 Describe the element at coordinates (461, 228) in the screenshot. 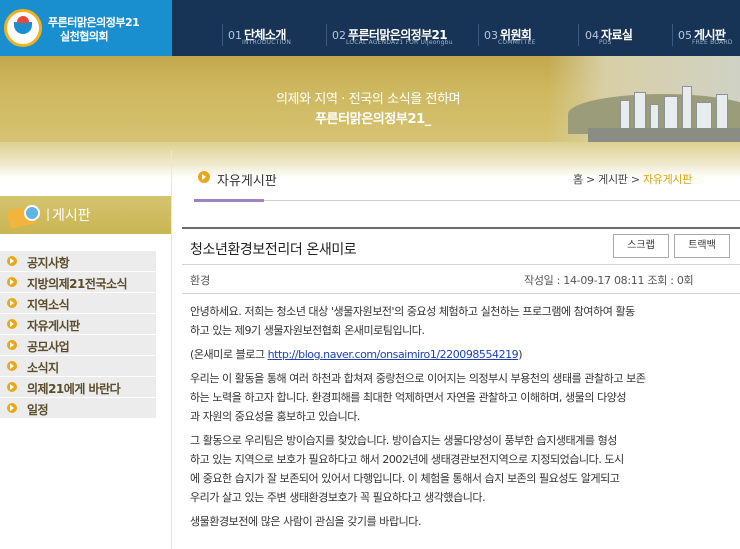

I see `post-top-border` at that location.